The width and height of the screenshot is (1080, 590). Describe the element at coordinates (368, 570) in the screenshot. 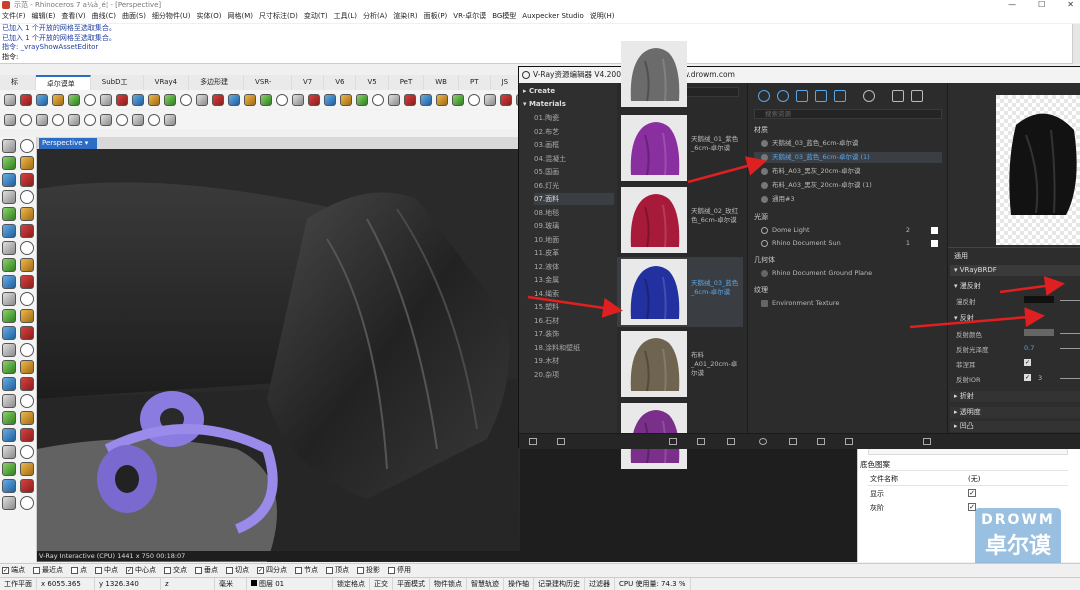

I see `snap-option: 投影` at that location.